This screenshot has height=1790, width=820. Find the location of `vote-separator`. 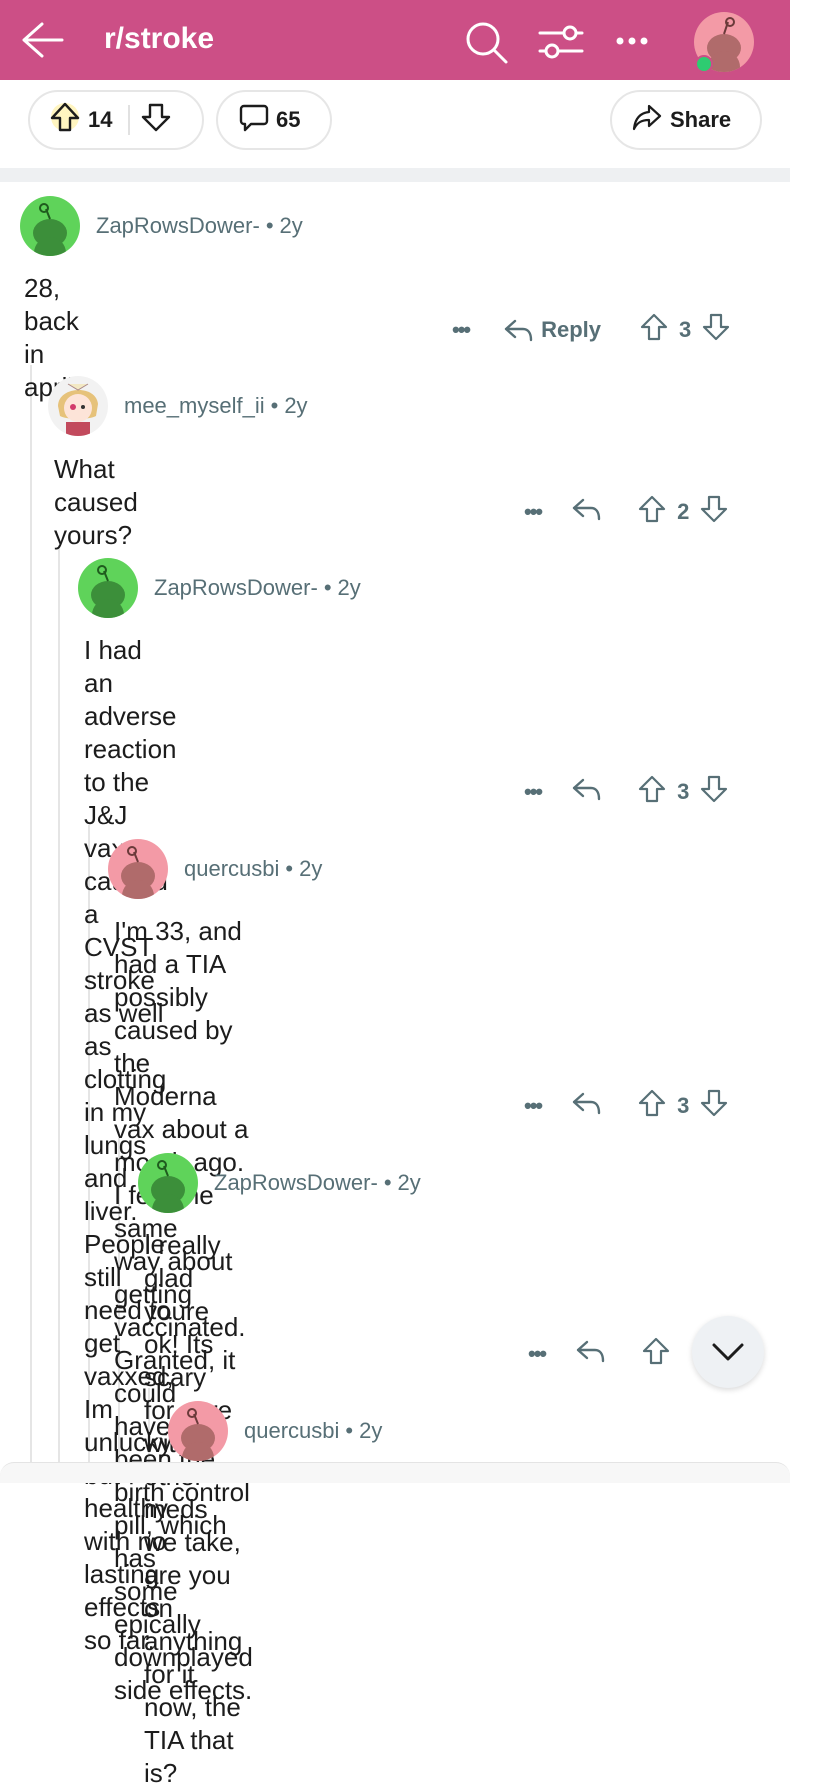

vote-separator is located at coordinates (129, 120).